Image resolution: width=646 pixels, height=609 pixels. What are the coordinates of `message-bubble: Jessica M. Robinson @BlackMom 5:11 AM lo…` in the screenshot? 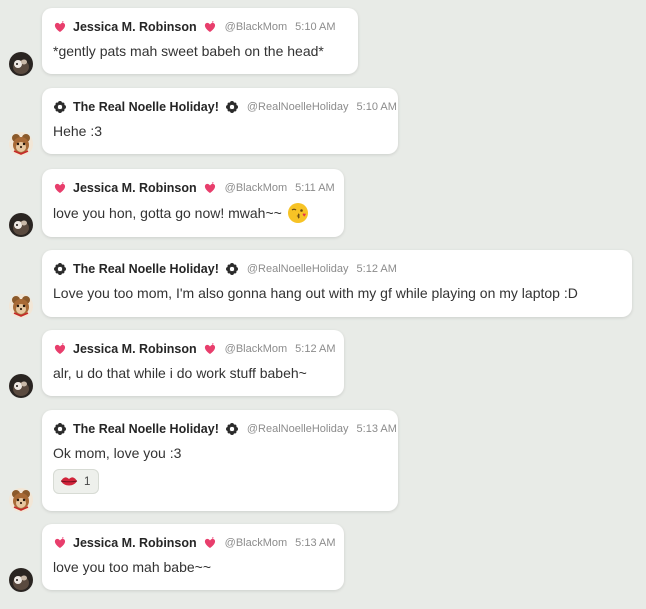 It's located at (193, 203).